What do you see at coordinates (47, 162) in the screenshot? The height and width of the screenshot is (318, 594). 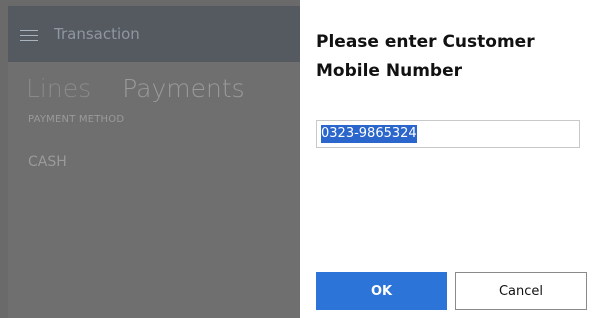 I see `table-row: CASH` at bounding box center [47, 162].